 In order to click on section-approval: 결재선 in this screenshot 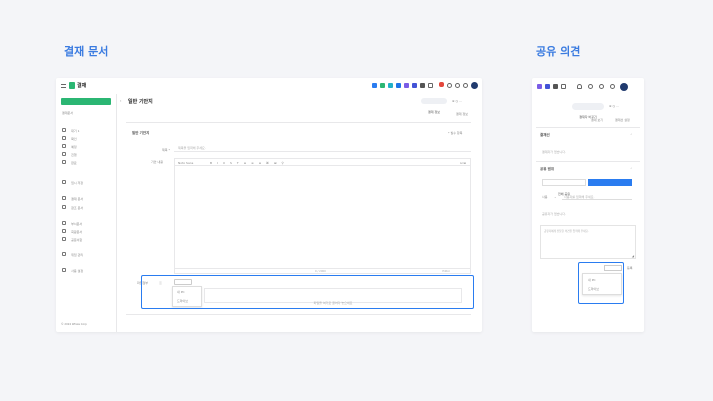, I will do `click(545, 135)`.